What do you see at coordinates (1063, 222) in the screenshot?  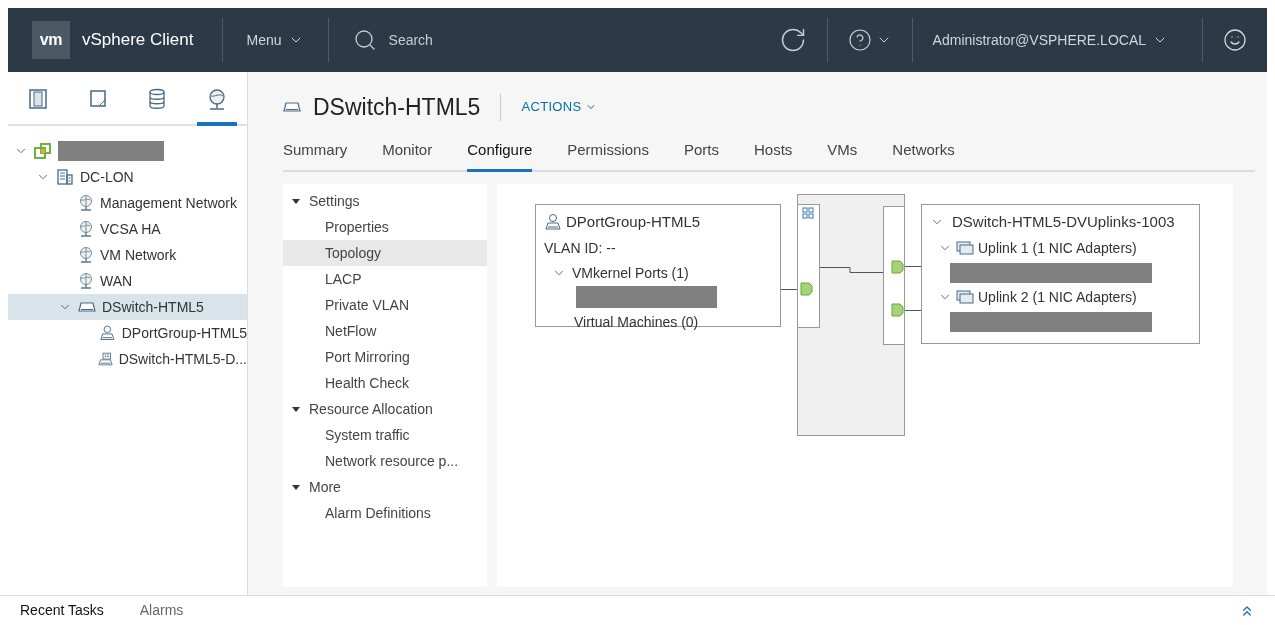 I see `uplinks-name: DSwitch-HTML5-DVUplinks-1003` at bounding box center [1063, 222].